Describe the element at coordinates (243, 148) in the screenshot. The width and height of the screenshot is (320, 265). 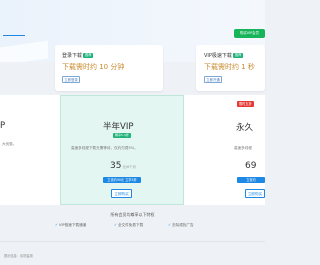
I see `plan-lifetime-desc: 高速多线程` at that location.